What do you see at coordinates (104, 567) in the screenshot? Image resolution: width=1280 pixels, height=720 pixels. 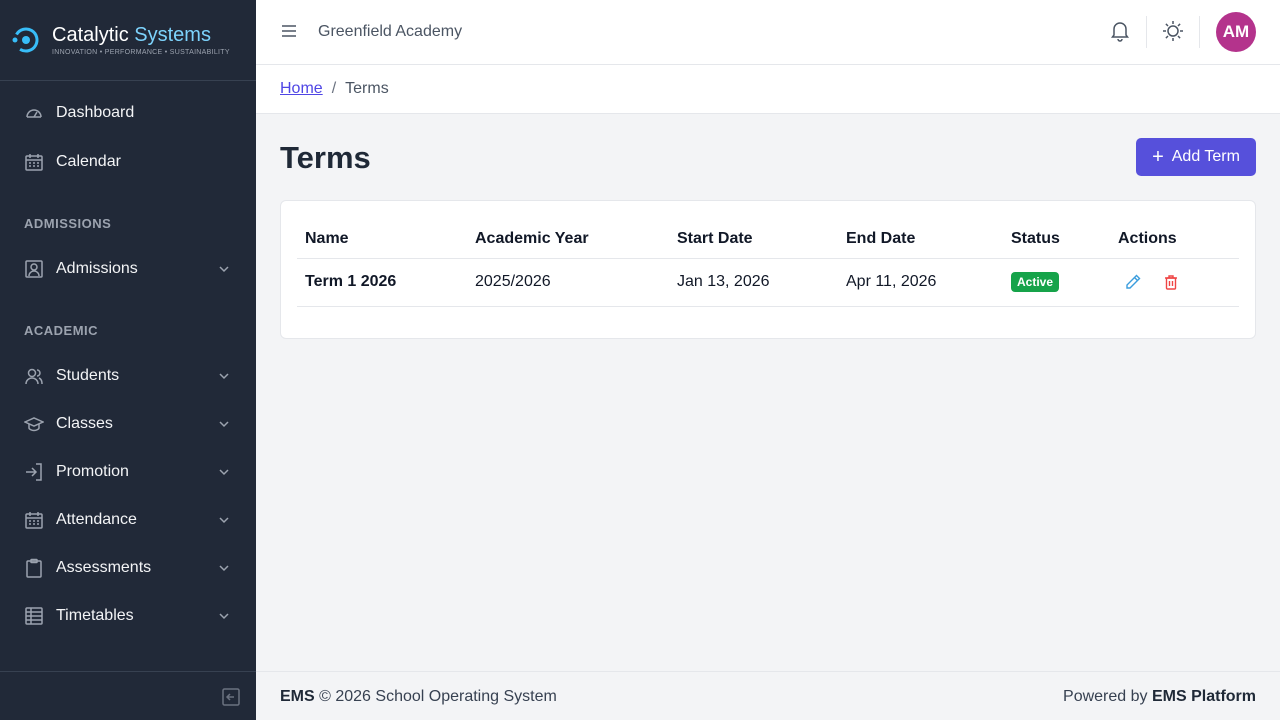 I see `sidebar-item-label: Assessments` at bounding box center [104, 567].